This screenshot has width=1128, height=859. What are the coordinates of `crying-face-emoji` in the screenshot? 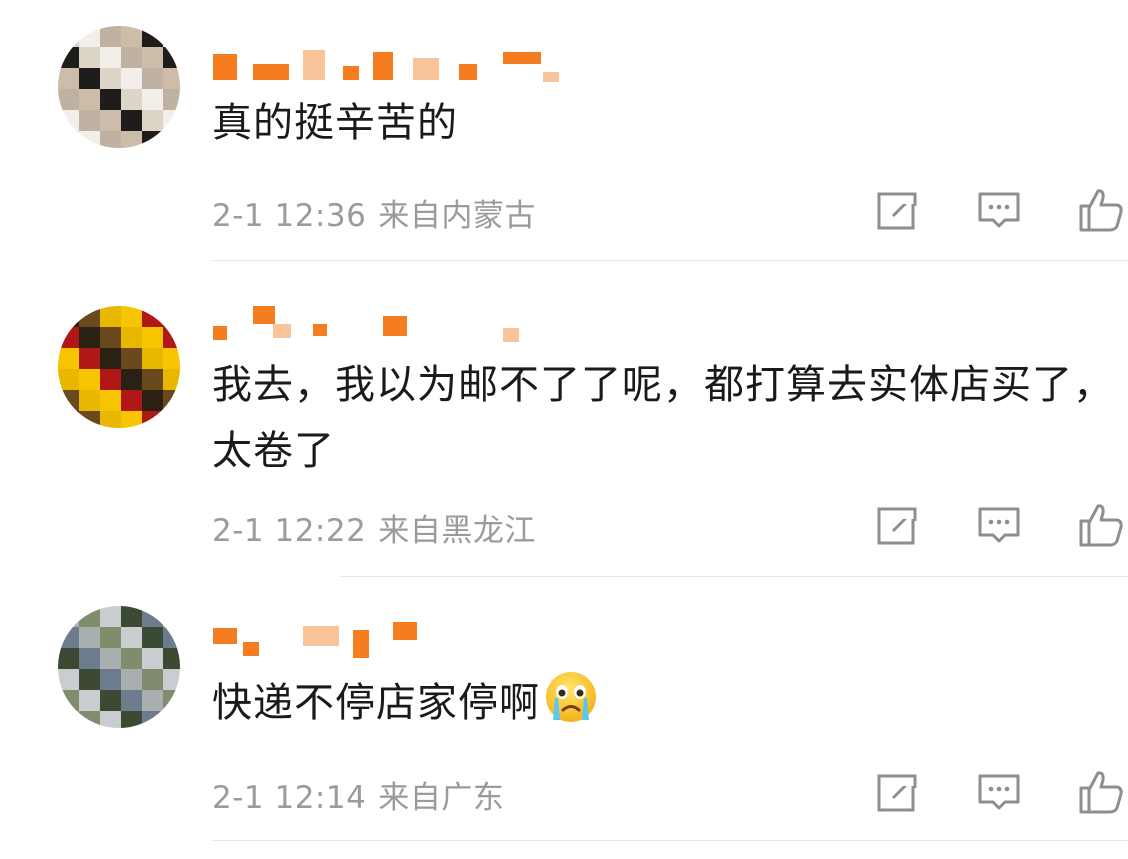 It's located at (571, 697).